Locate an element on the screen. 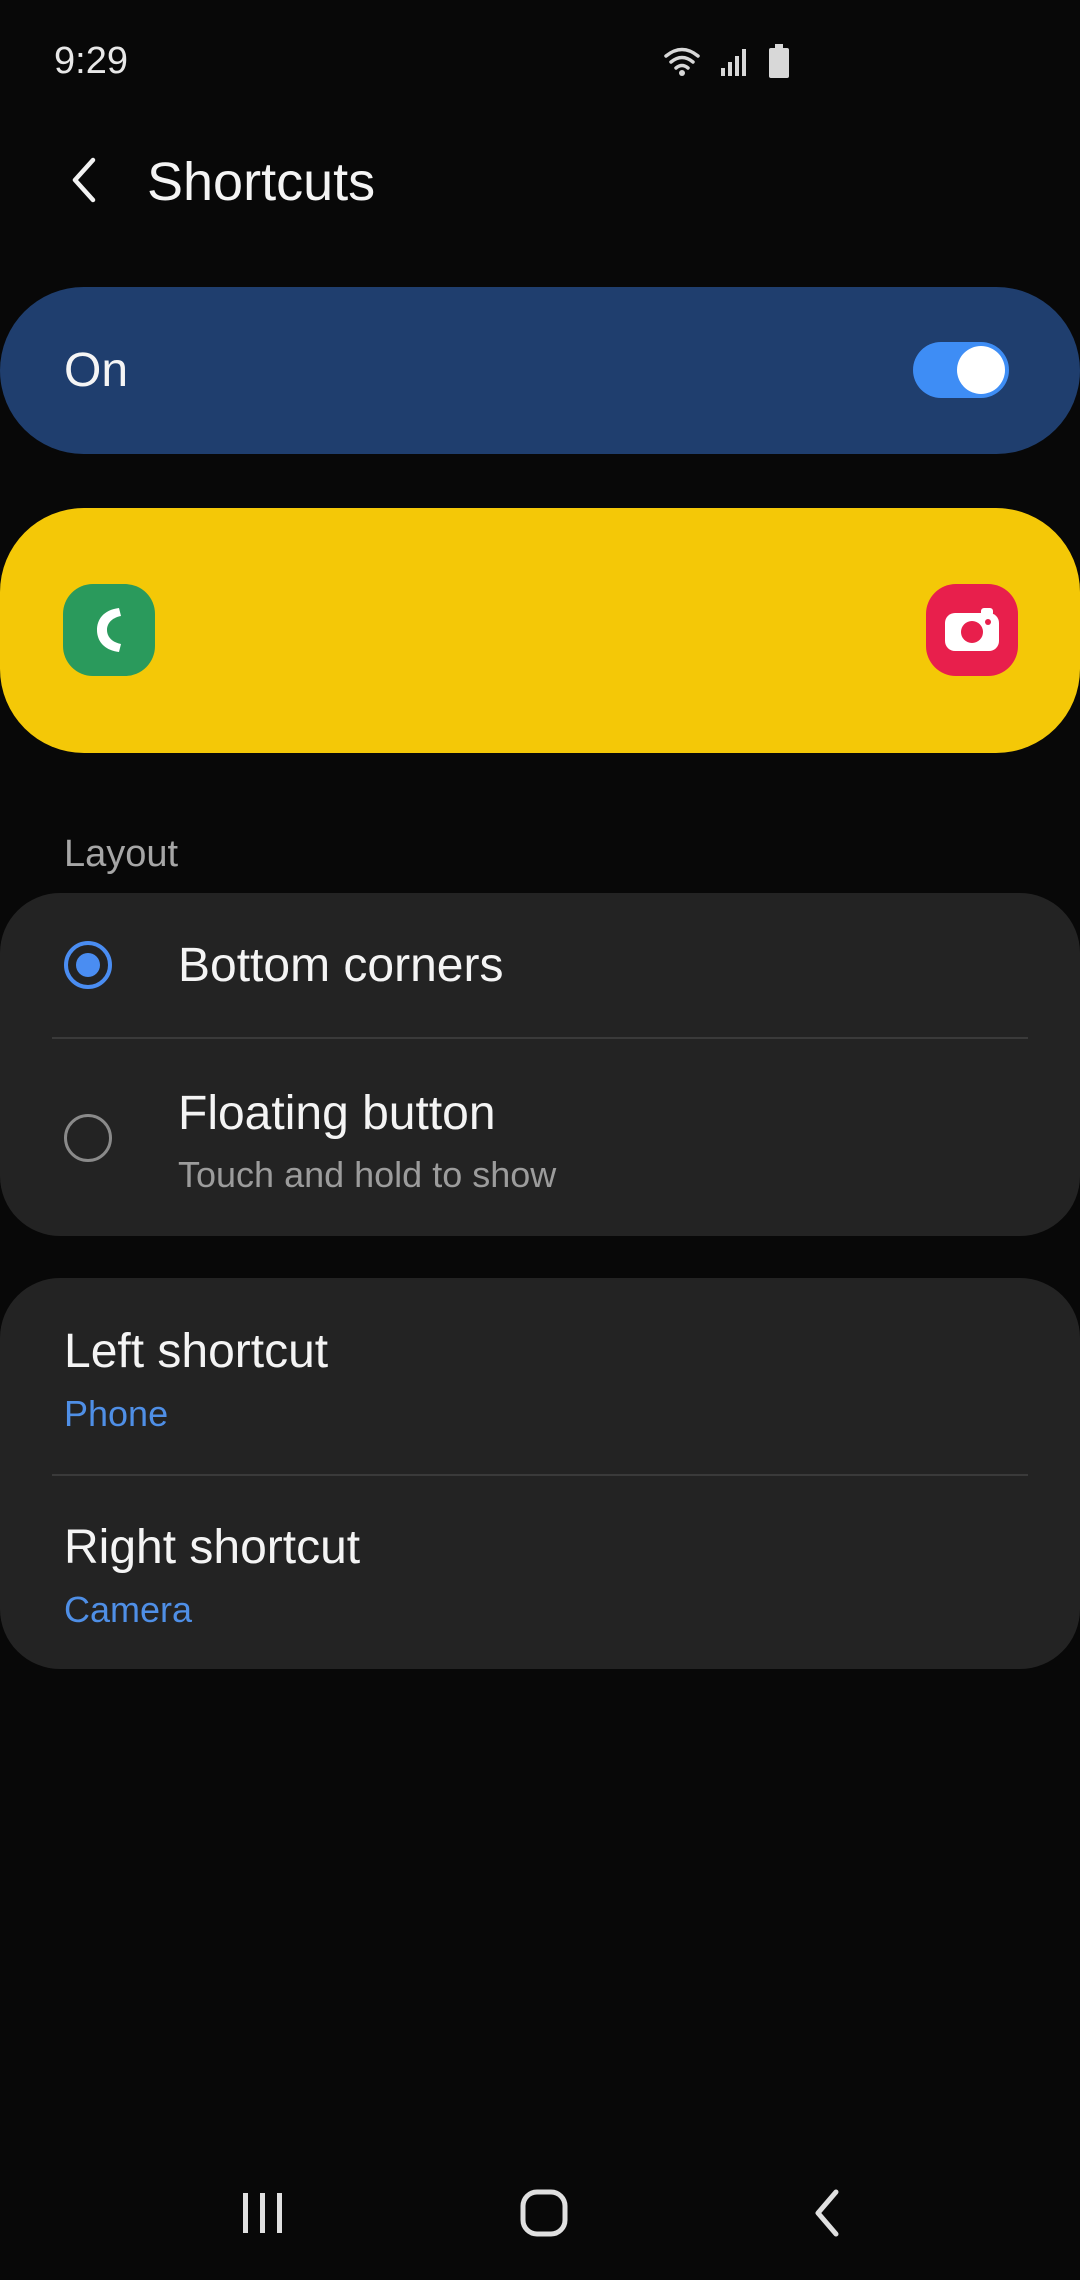 This screenshot has width=1080, height=2280. left-shortcut-value: Phone is located at coordinates (116, 1413).